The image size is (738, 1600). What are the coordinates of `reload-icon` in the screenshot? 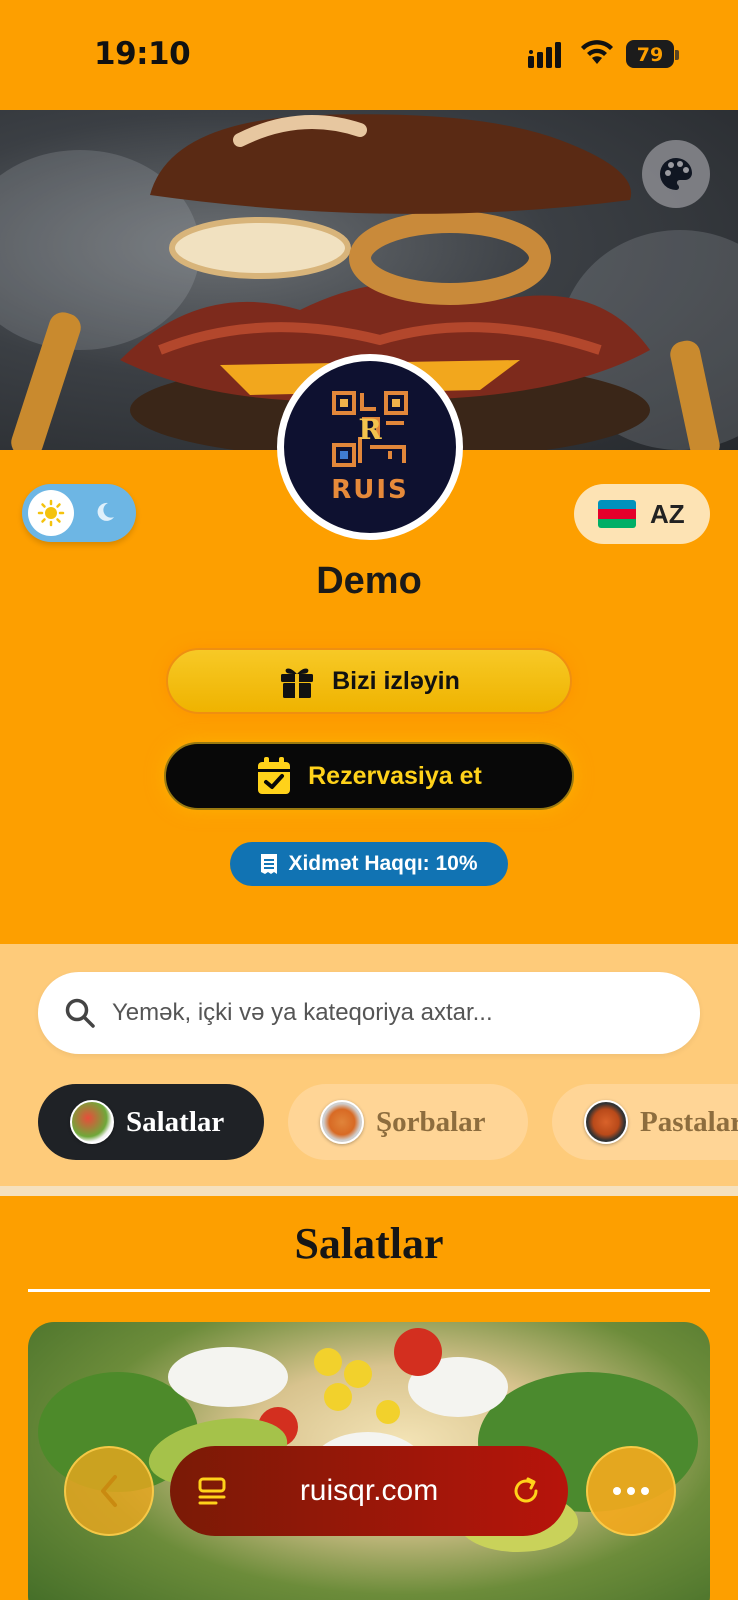 It's located at (526, 1491).